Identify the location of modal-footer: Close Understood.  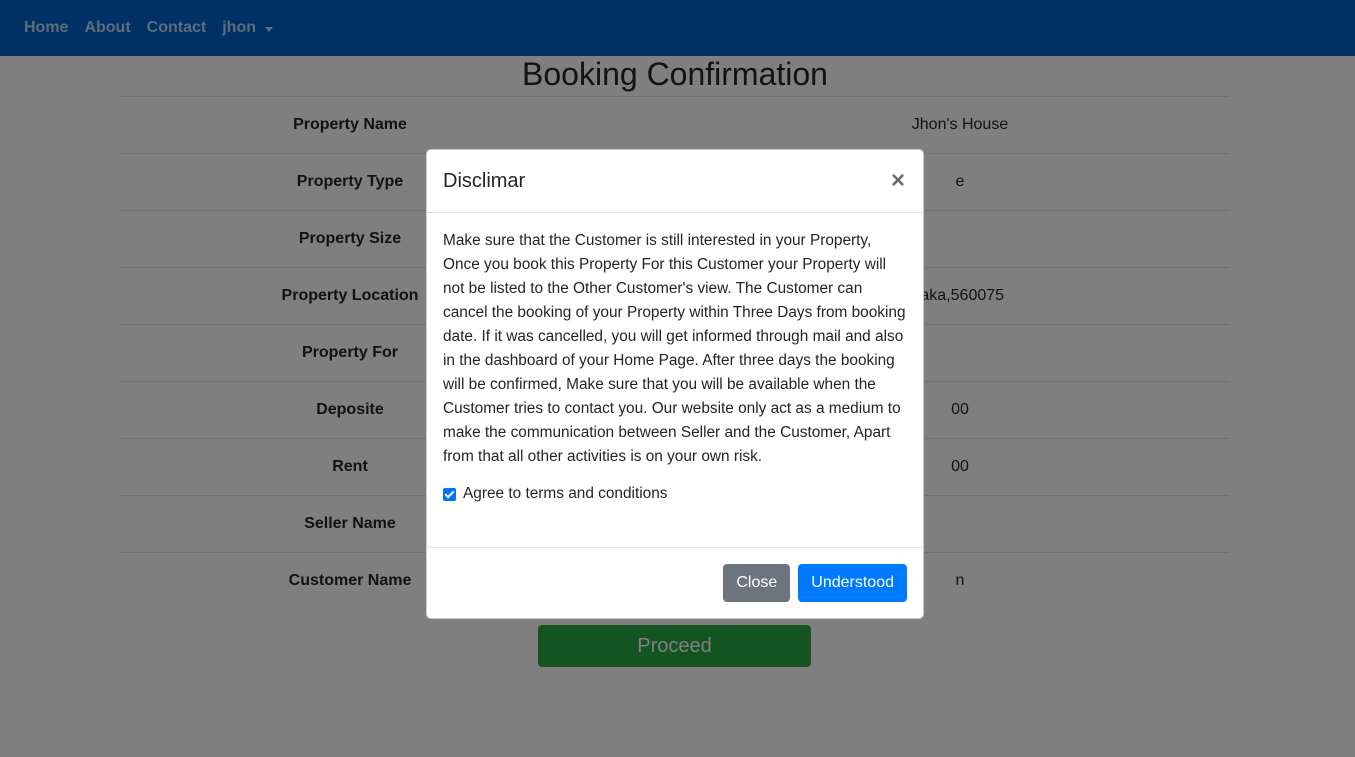
(675, 582).